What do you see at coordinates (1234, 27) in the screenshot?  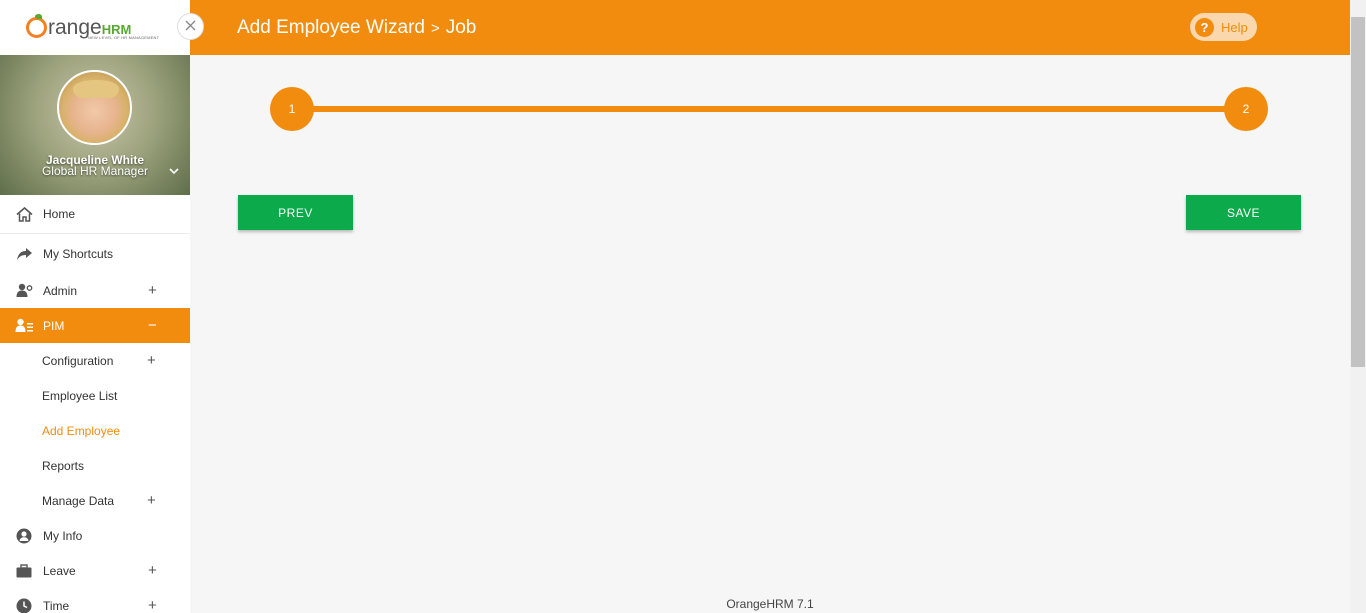 I see `help-label: Help` at bounding box center [1234, 27].